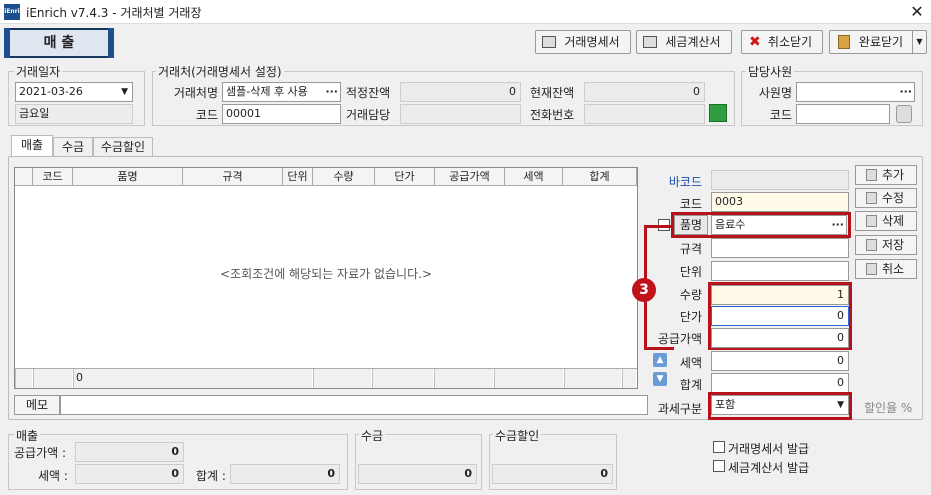 The height and width of the screenshot is (495, 931). What do you see at coordinates (904, 114) in the screenshot?
I see `database-icon` at bounding box center [904, 114].